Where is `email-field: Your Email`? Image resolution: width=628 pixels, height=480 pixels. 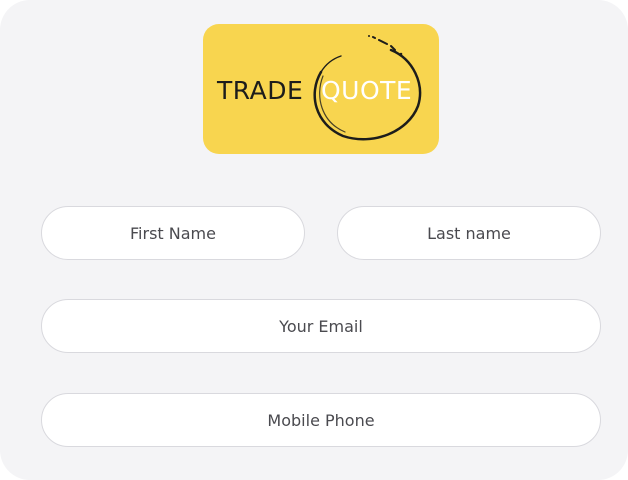
email-field: Your Email is located at coordinates (321, 326).